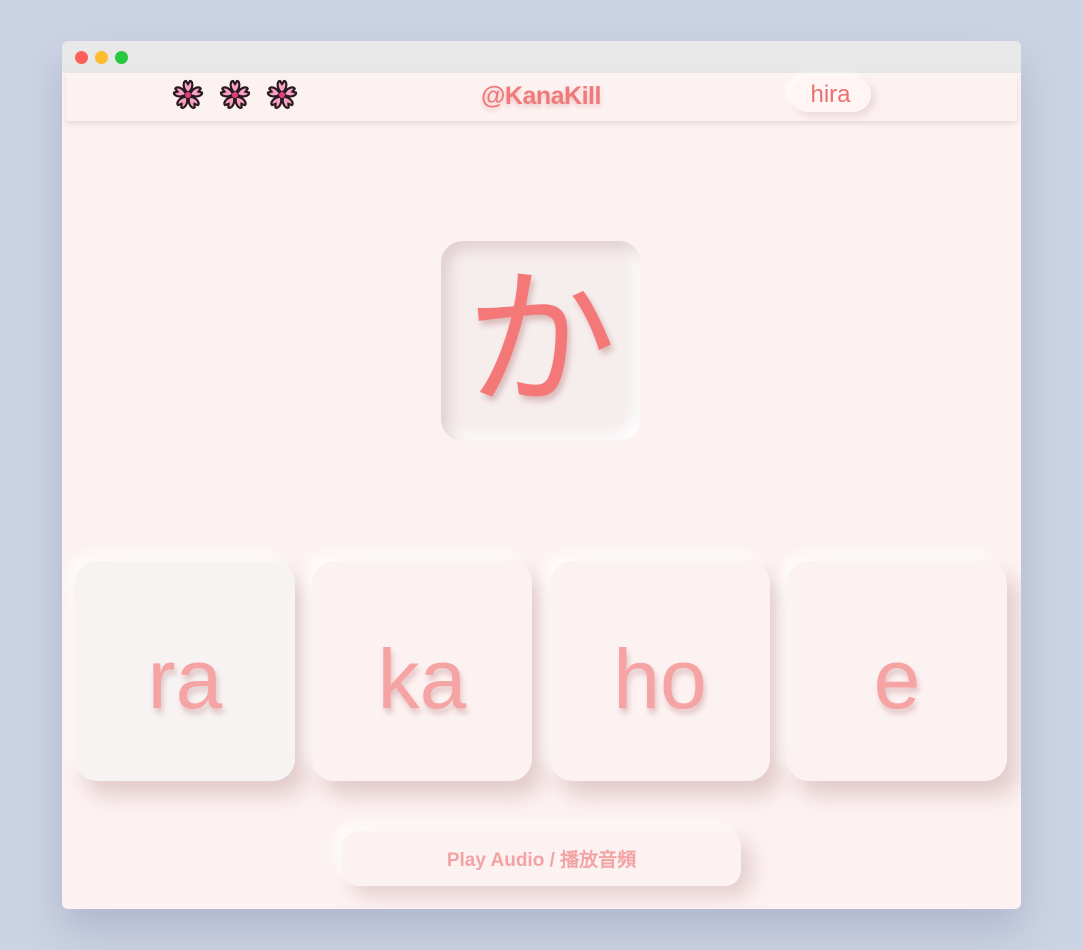 The image size is (1083, 950). I want to click on answer-option-ho: ho, so click(660, 671).